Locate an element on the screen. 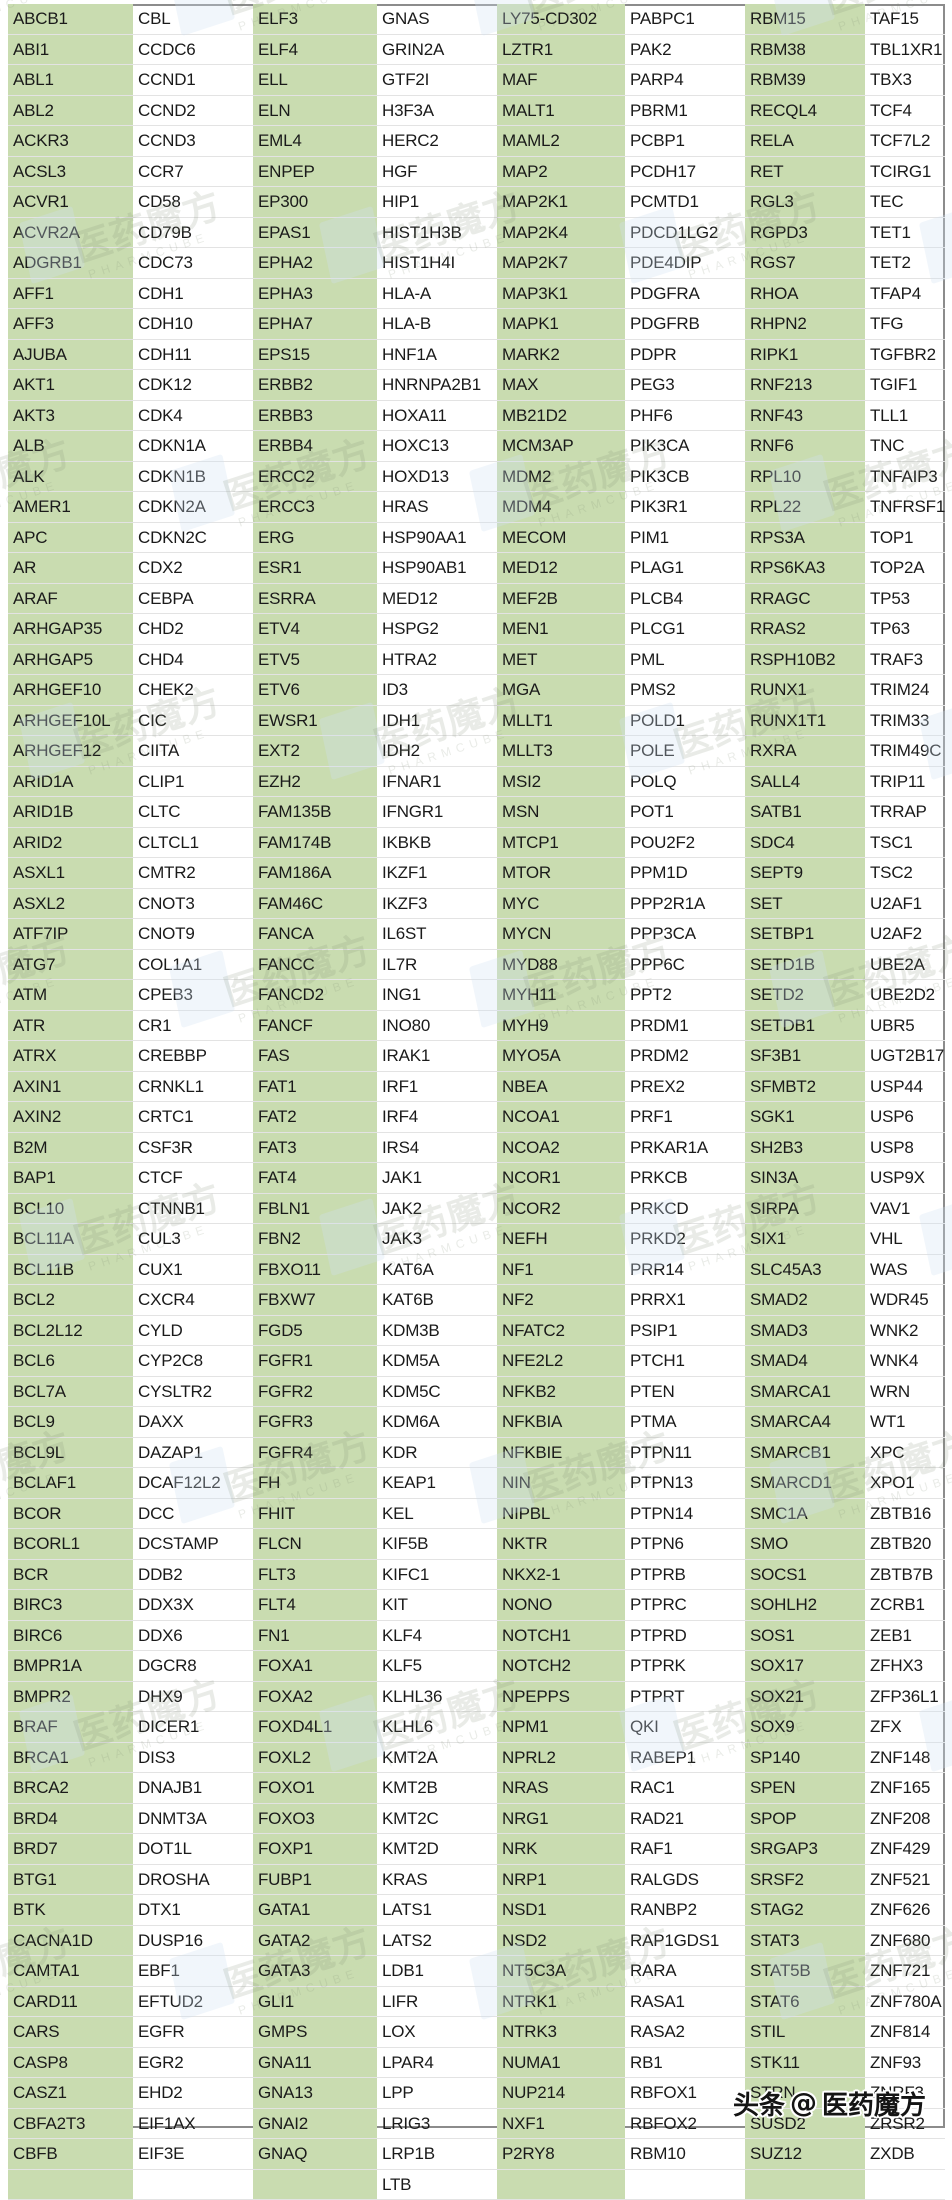  gene-cell: STAT5B is located at coordinates (805, 1971).